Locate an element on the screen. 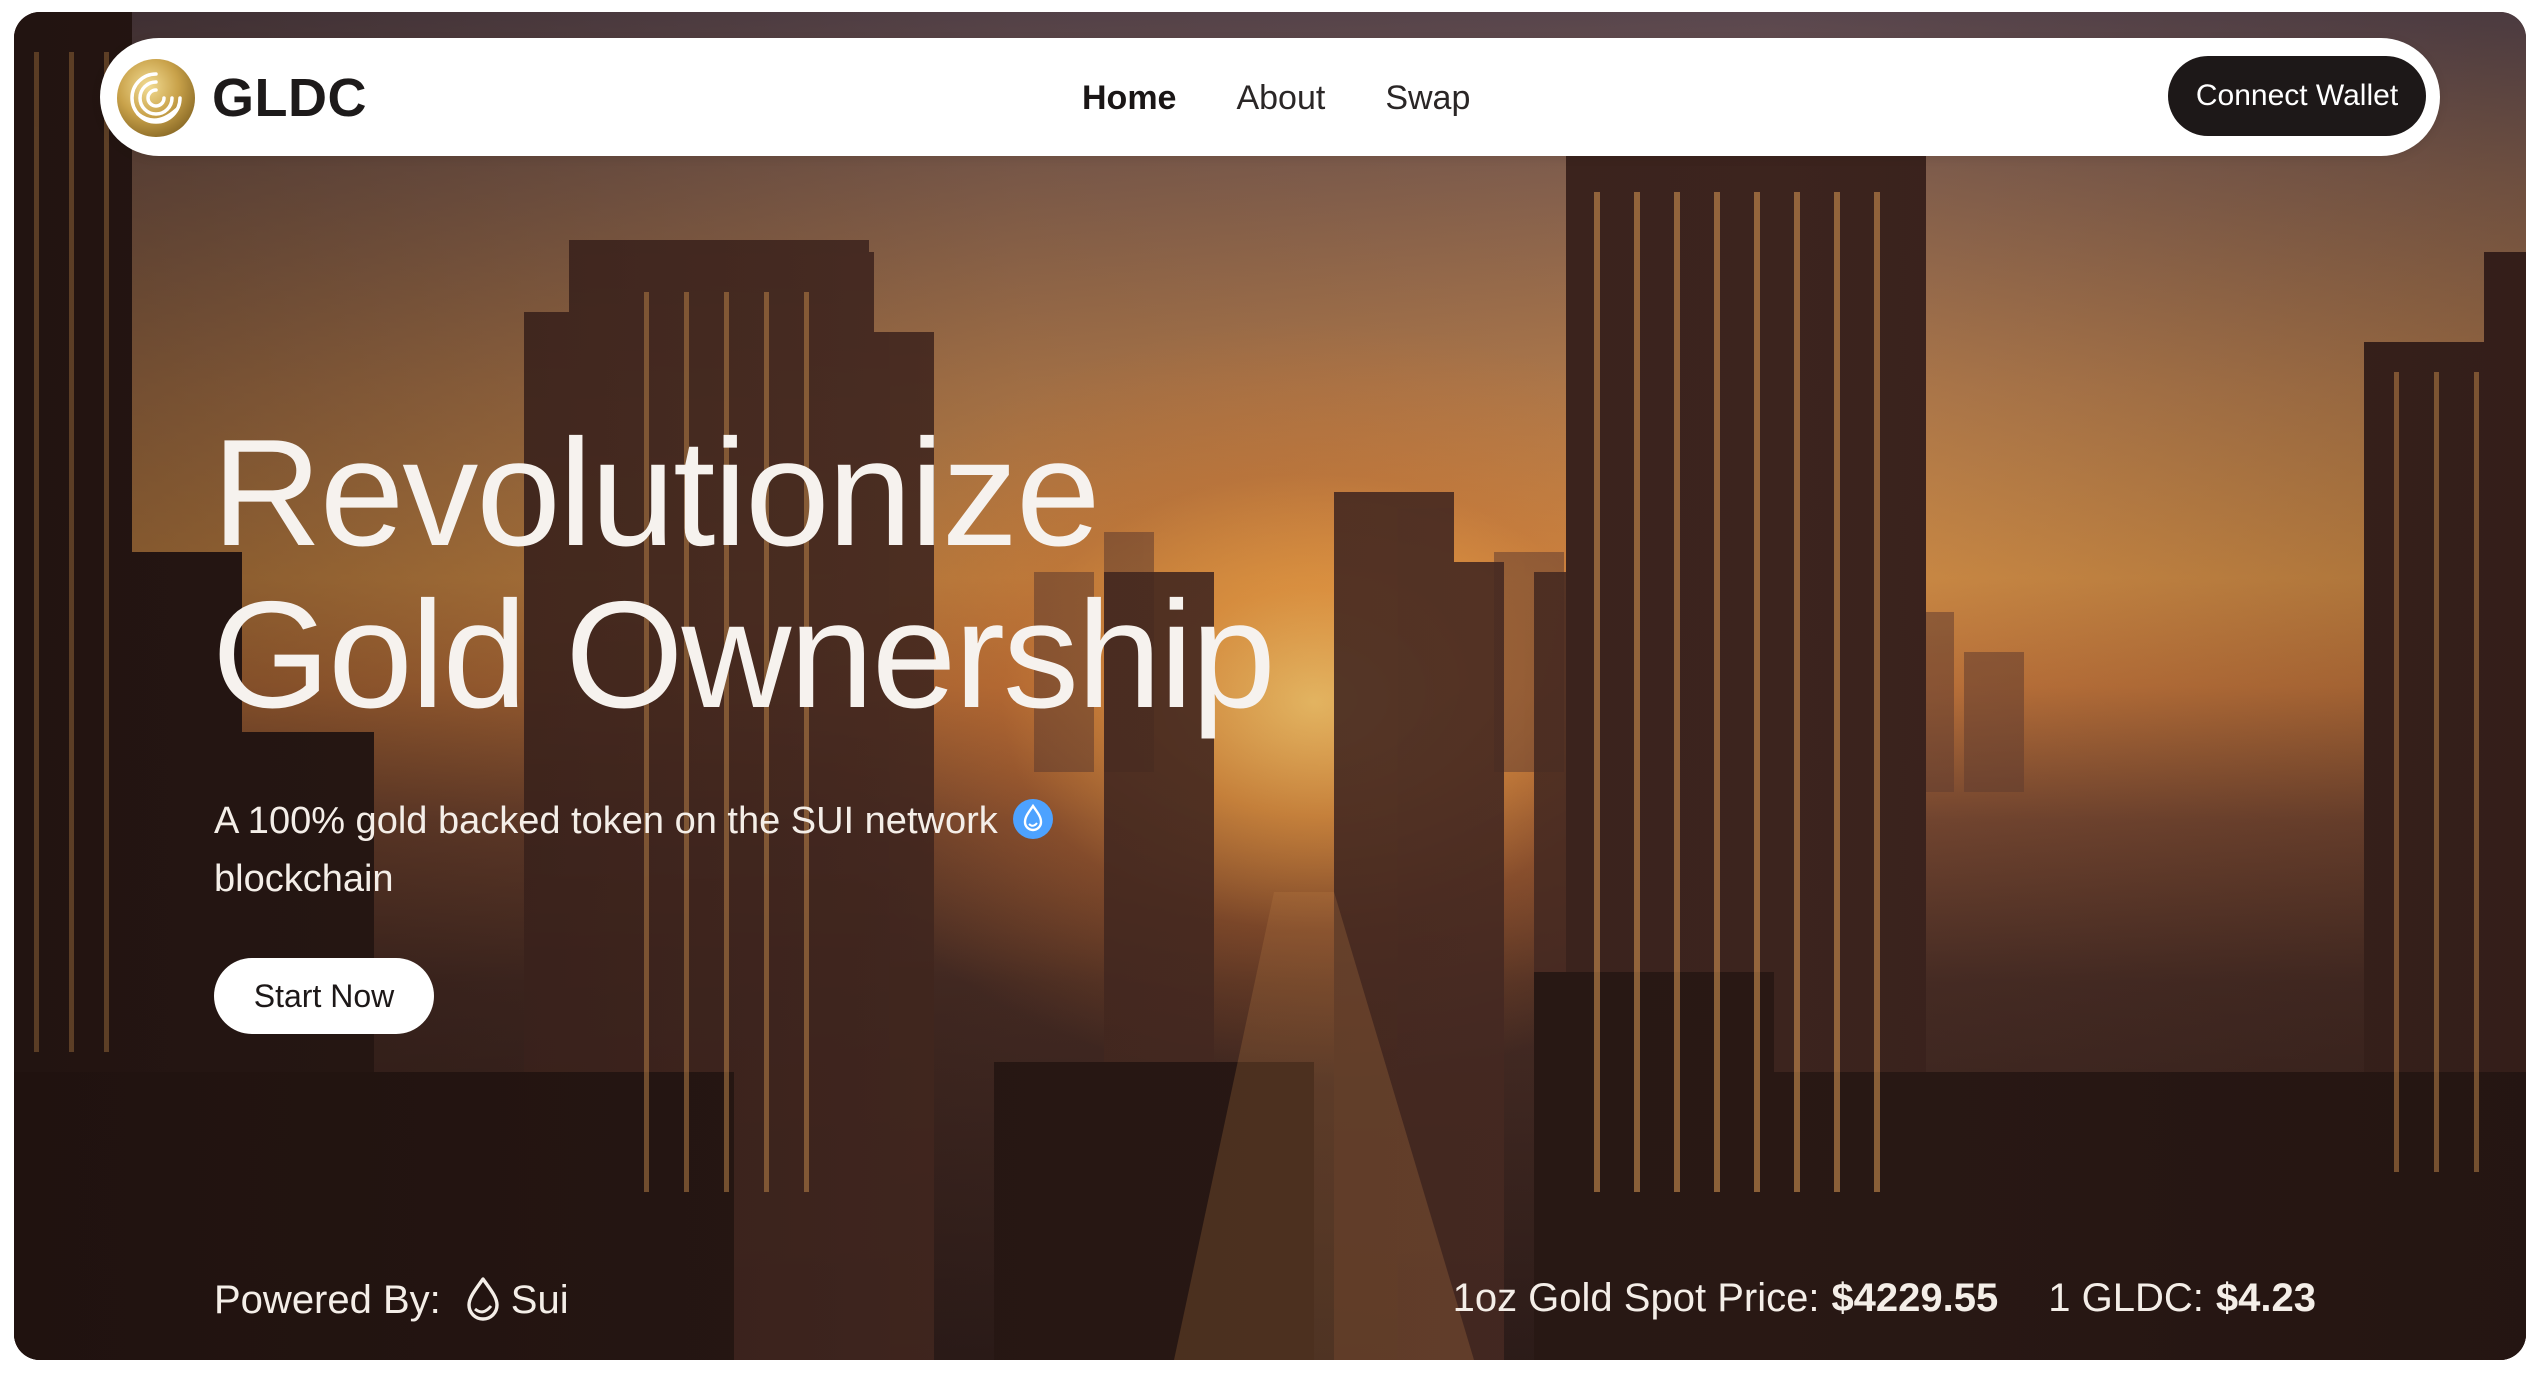 This screenshot has width=2544, height=1374. nav-menu: Home About Swap is located at coordinates (1306, 98).